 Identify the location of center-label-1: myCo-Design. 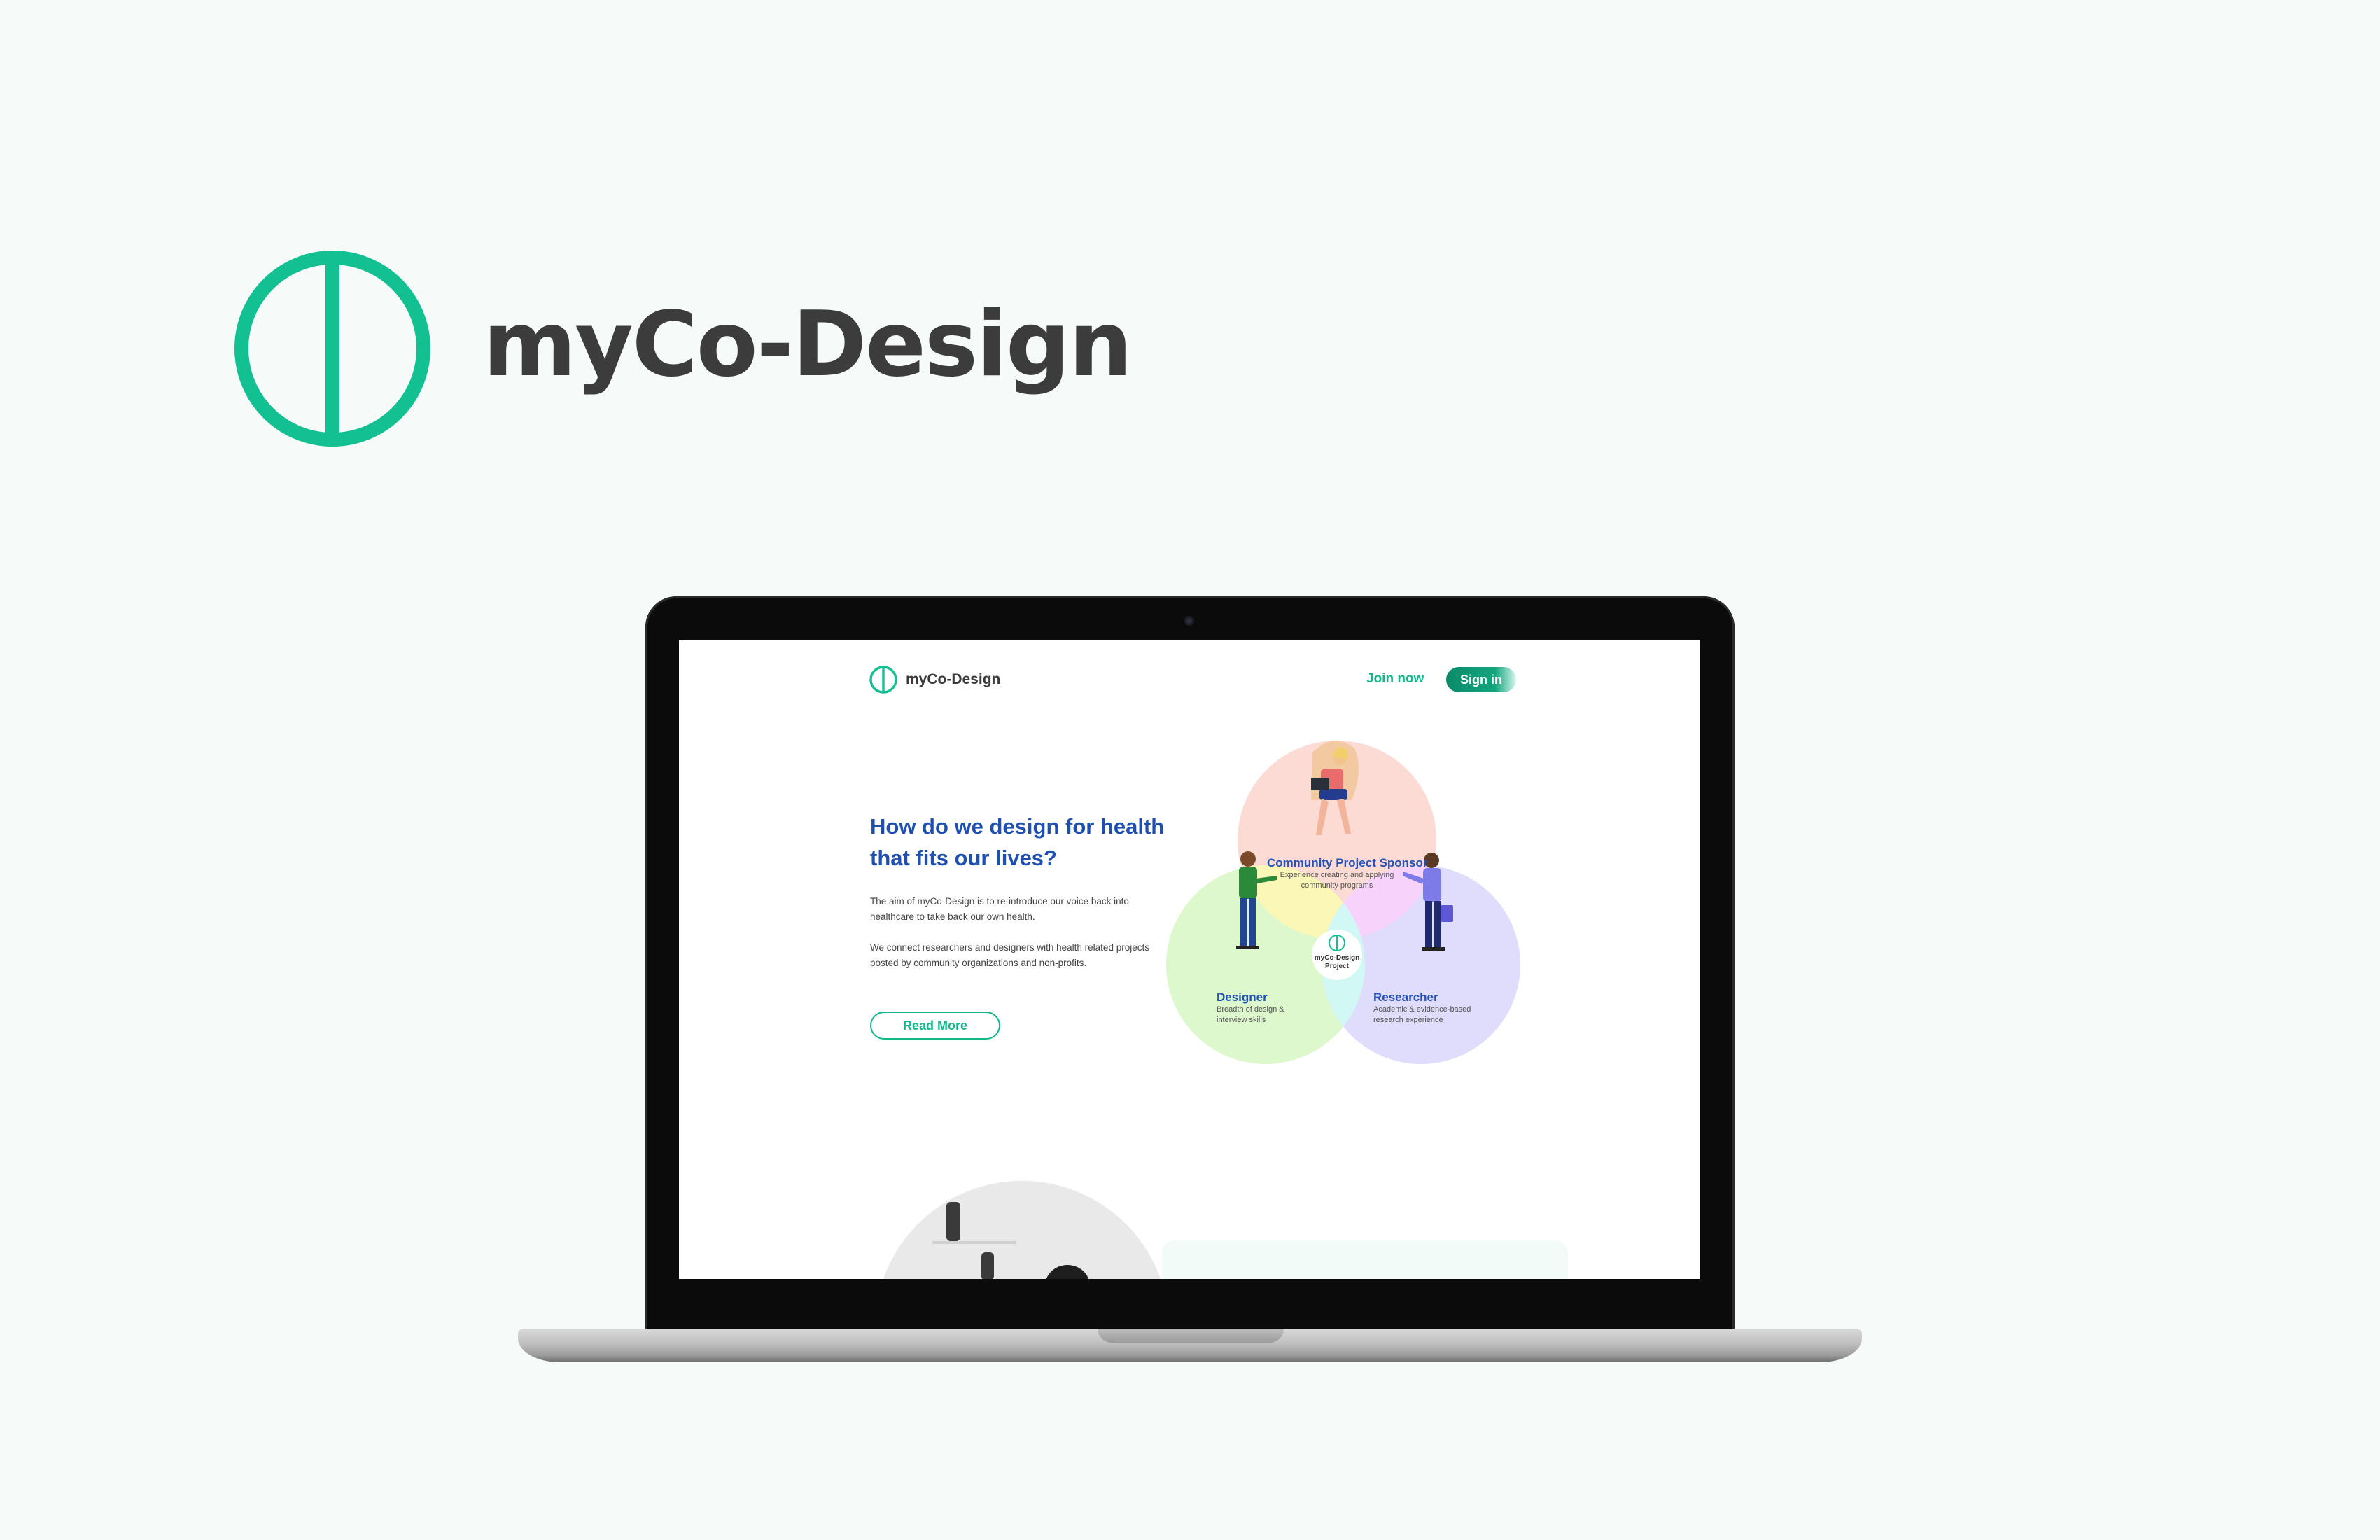
(1337, 958).